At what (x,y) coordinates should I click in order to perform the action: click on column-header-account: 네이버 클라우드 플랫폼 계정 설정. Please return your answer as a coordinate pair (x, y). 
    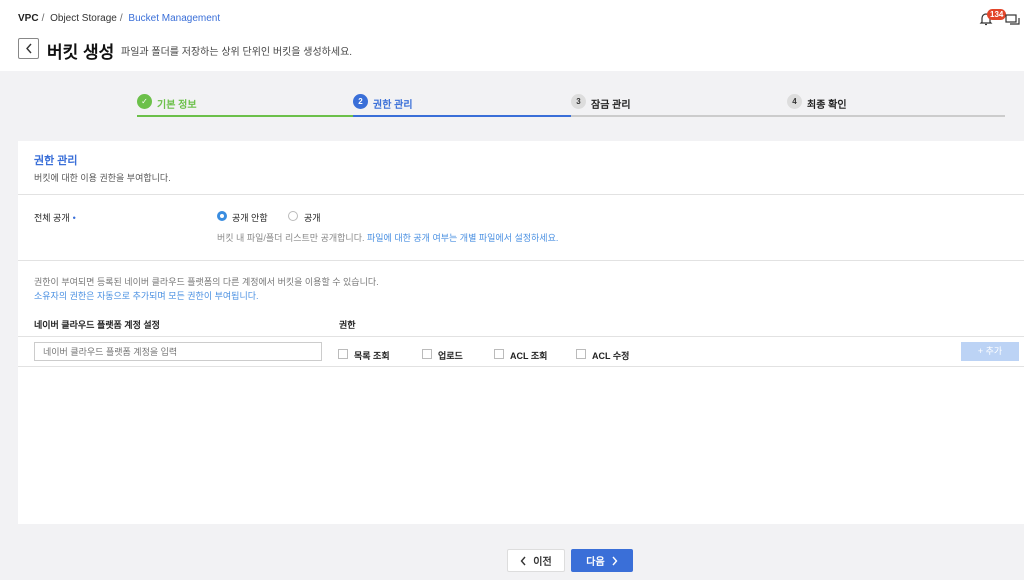
    Looking at the image, I should click on (97, 325).